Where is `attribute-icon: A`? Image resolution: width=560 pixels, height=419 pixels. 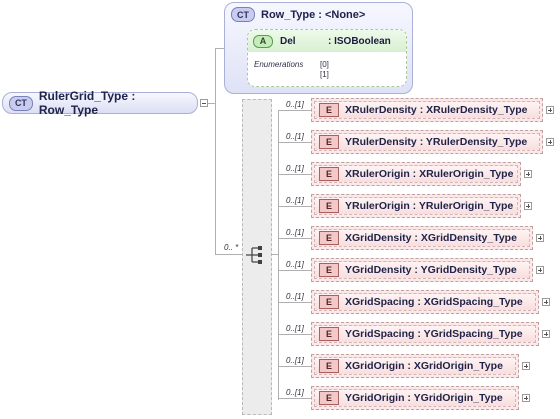 attribute-icon: A is located at coordinates (263, 41).